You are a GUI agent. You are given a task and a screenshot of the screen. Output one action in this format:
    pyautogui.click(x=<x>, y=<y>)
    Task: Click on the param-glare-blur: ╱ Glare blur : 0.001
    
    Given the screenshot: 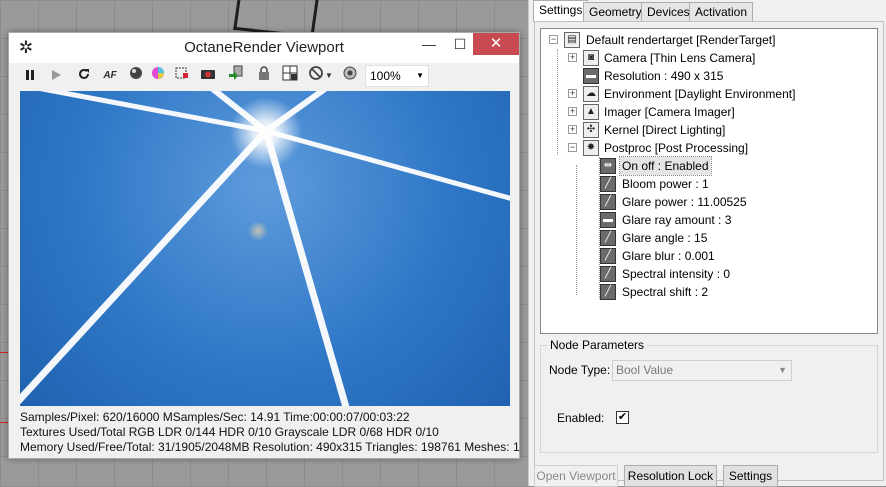 What is the action you would take?
    pyautogui.click(x=730, y=256)
    